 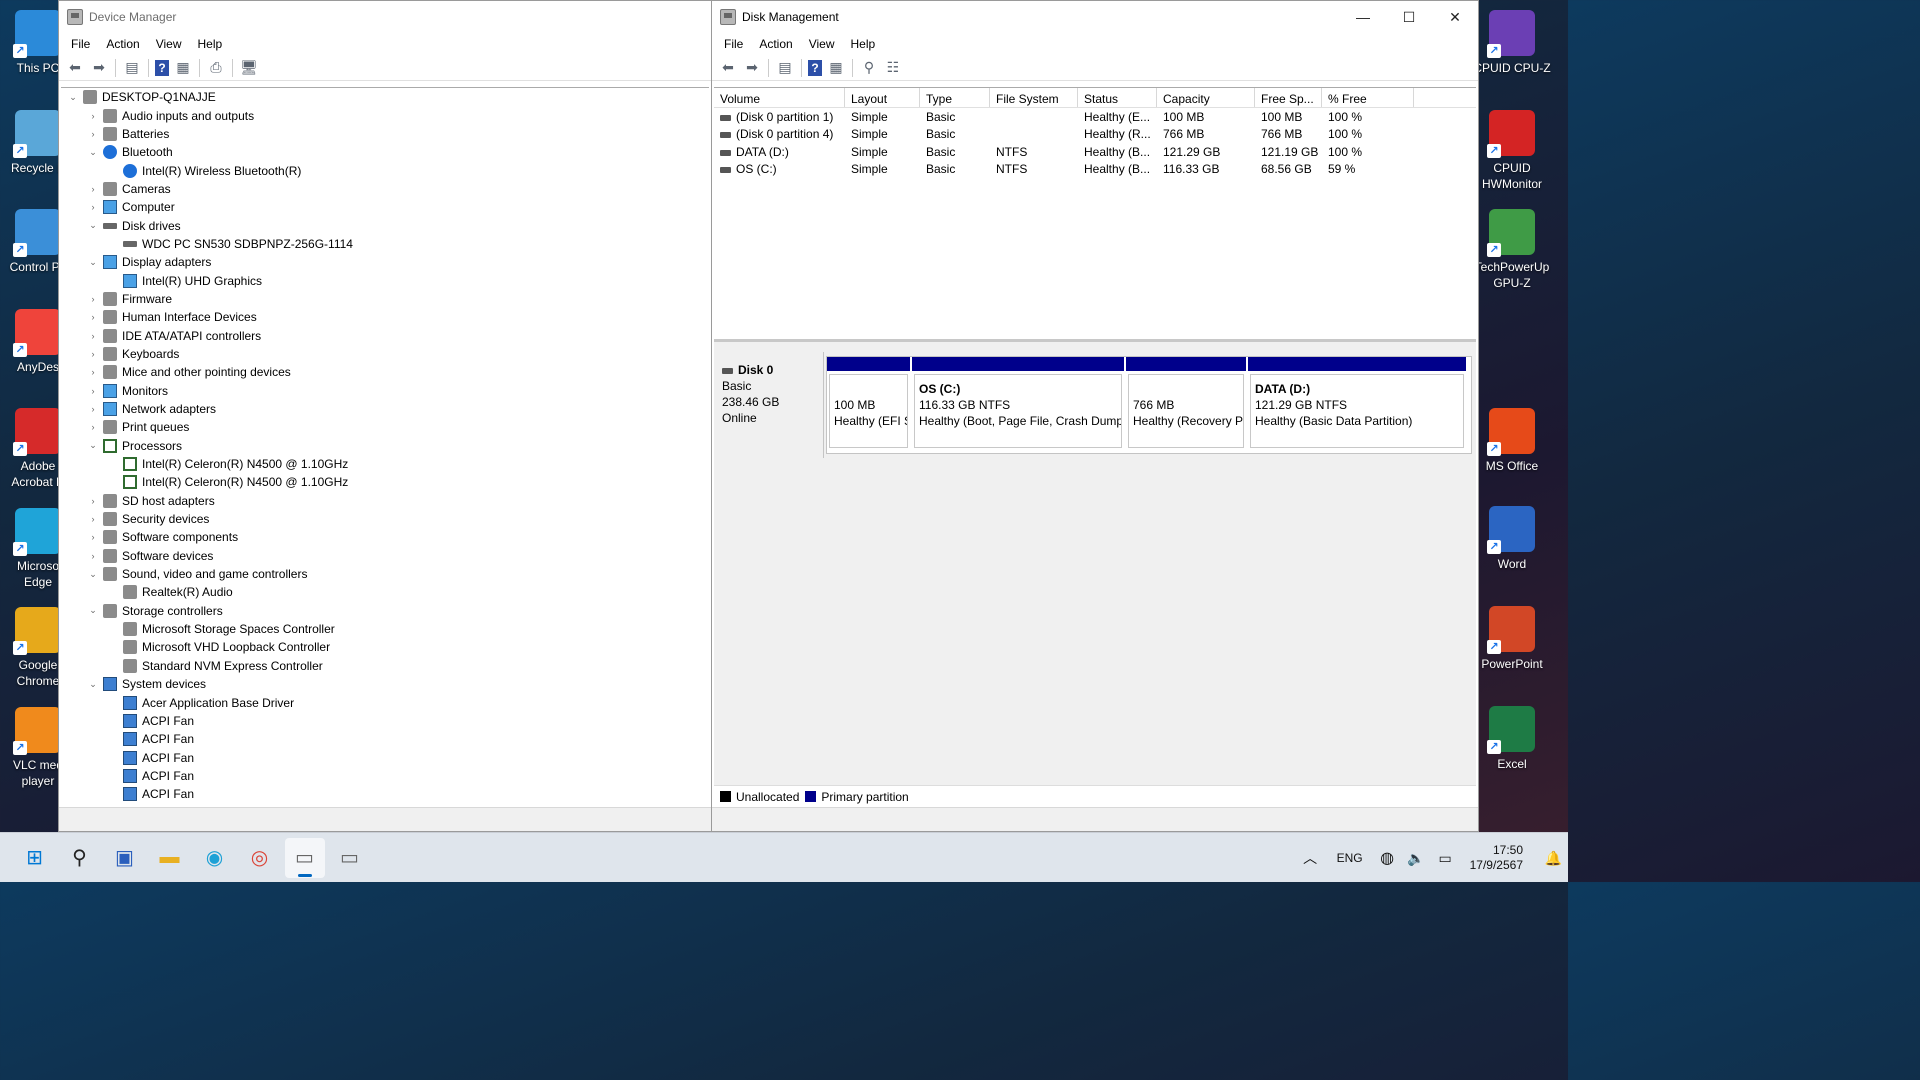 What do you see at coordinates (1512, 150) in the screenshot?
I see `desktop-shortcut: ↗ CPUID HWMonitor` at bounding box center [1512, 150].